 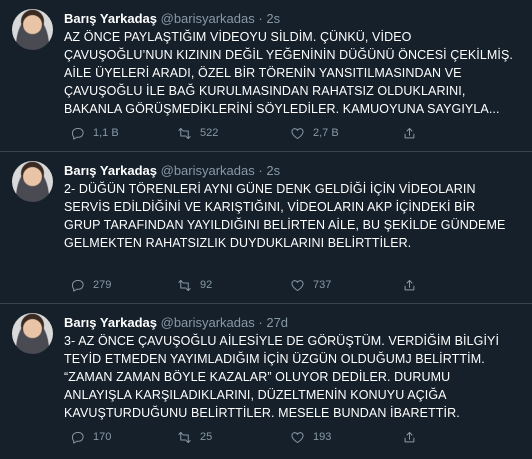 I want to click on reply-count: 170, so click(x=102, y=437).